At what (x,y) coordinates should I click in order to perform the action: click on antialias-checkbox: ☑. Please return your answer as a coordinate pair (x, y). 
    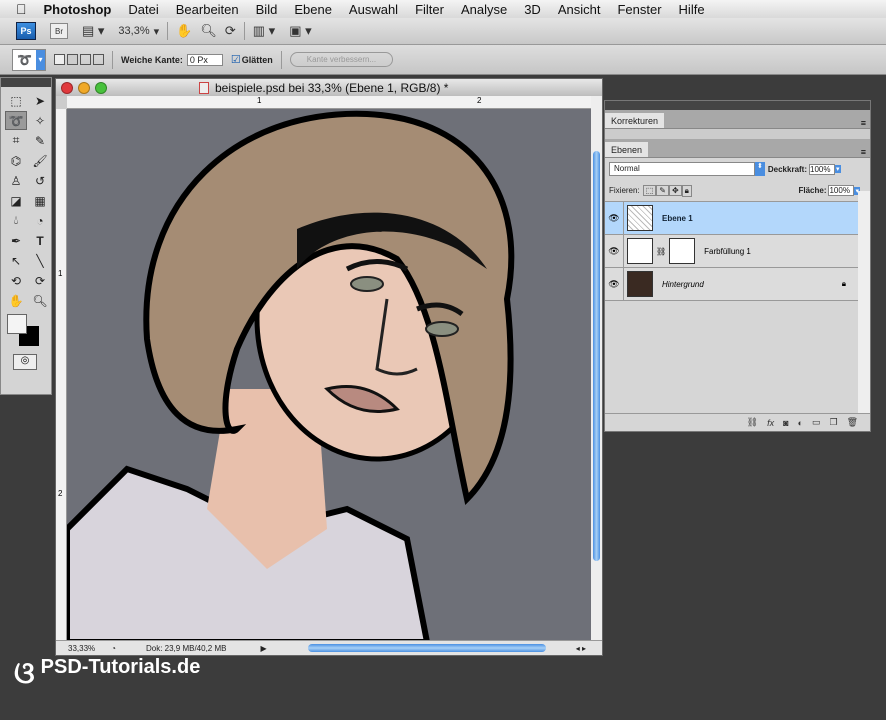
    Looking at the image, I should click on (236, 59).